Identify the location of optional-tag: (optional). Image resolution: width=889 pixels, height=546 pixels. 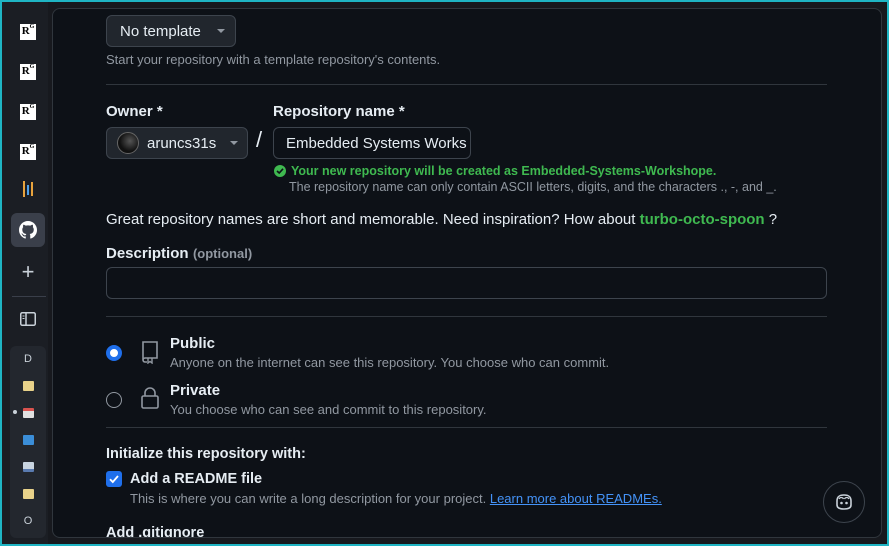
(222, 253).